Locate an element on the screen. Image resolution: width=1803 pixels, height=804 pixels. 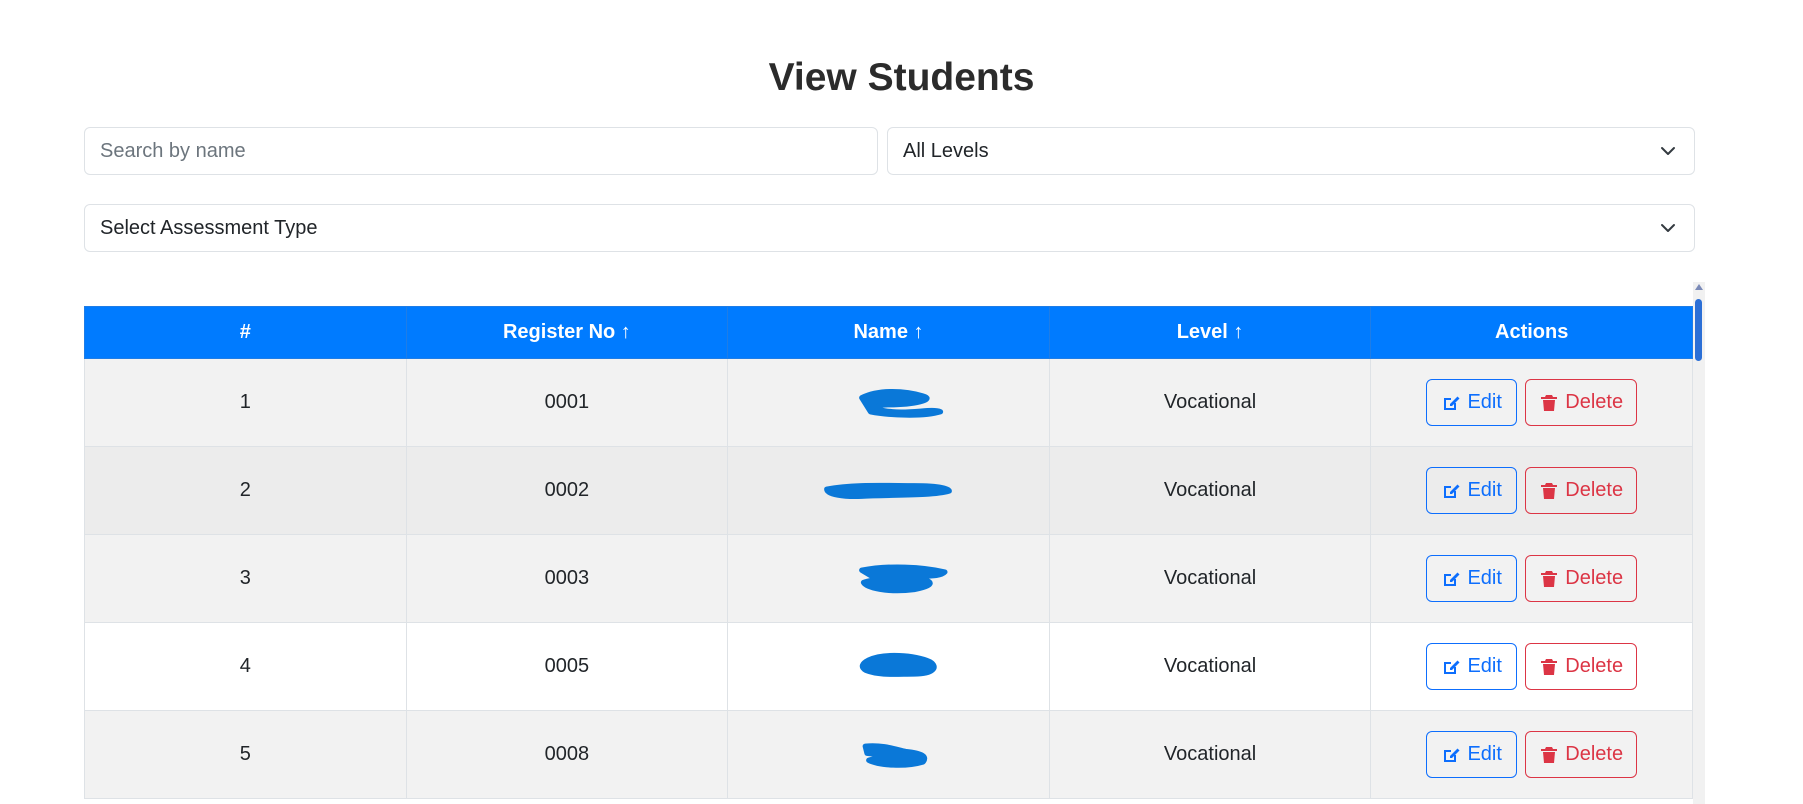
assessment-select-value: Select Assessment Type is located at coordinates (209, 227).